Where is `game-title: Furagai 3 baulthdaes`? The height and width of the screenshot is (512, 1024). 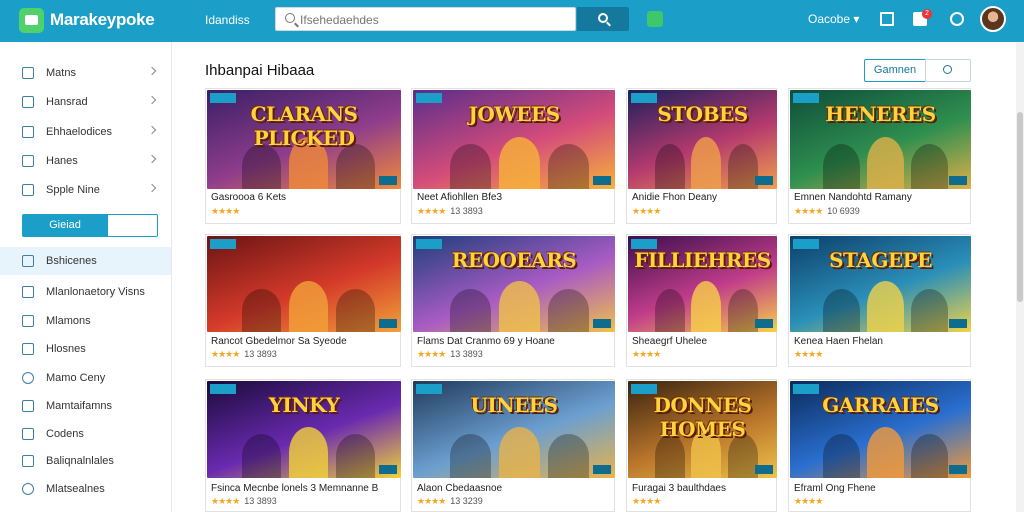 game-title: Furagai 3 baulthdaes is located at coordinates (679, 488).